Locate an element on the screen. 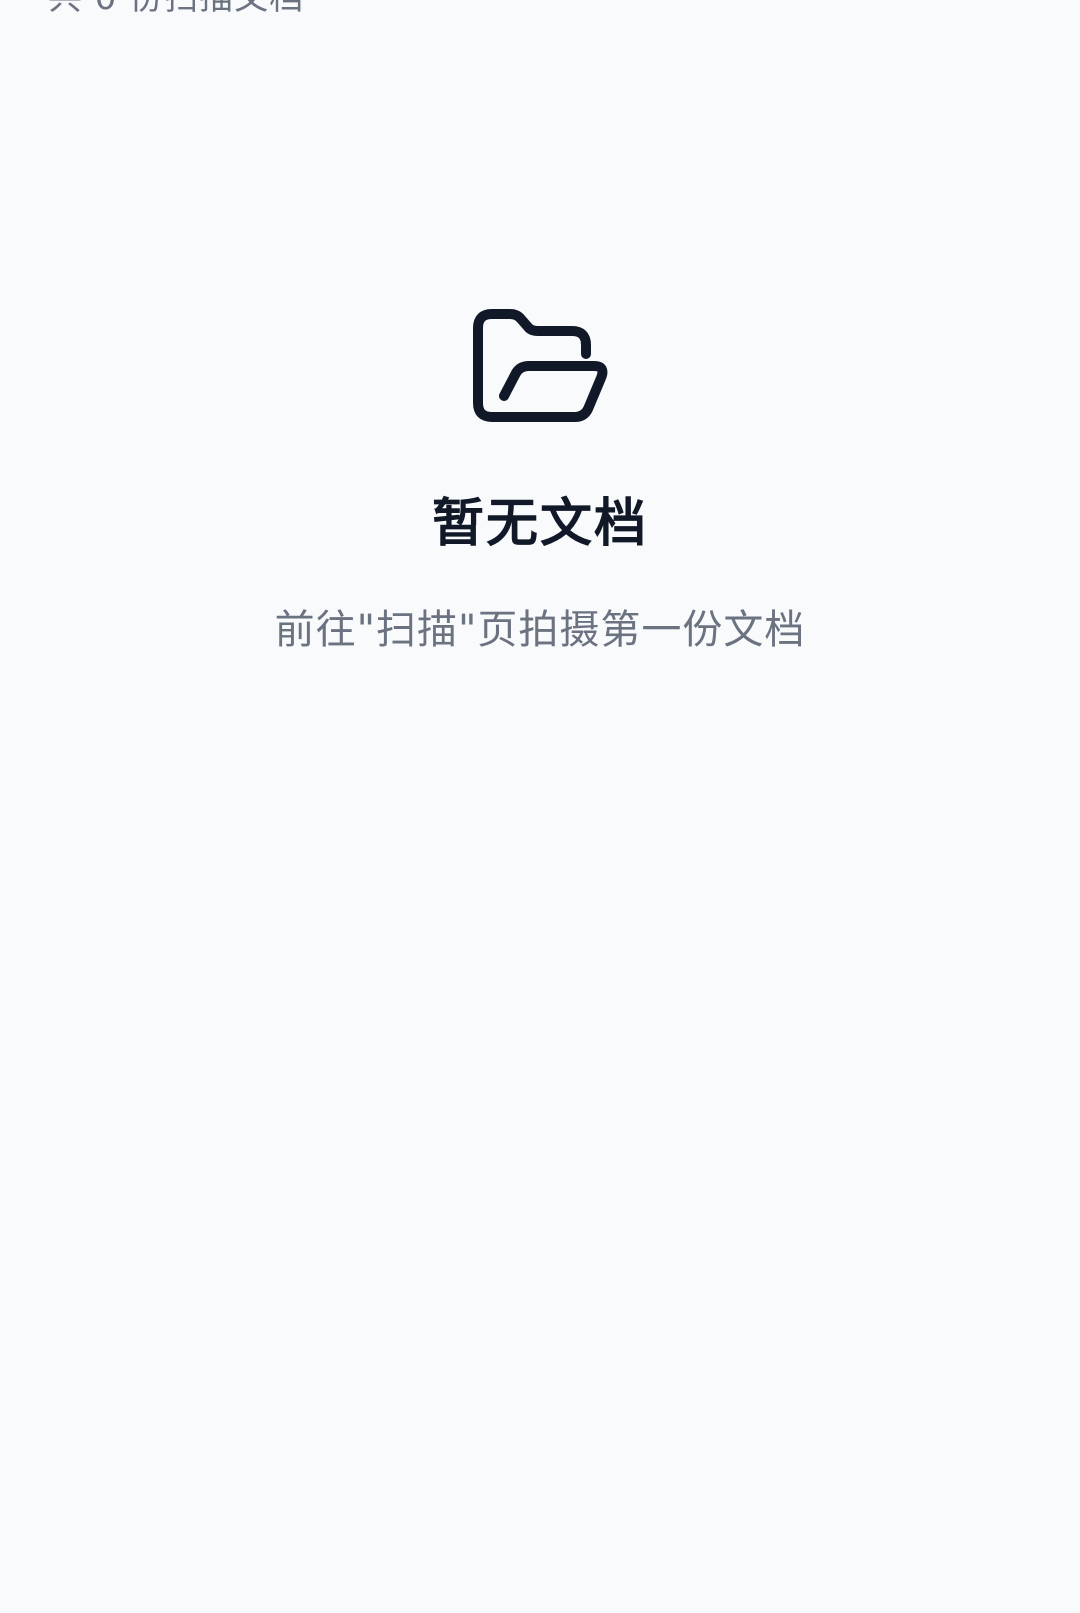 This screenshot has height=1613, width=1080. empty-state-hint: 前往"扫描"页拍摄第一份文档 is located at coordinates (540, 630).